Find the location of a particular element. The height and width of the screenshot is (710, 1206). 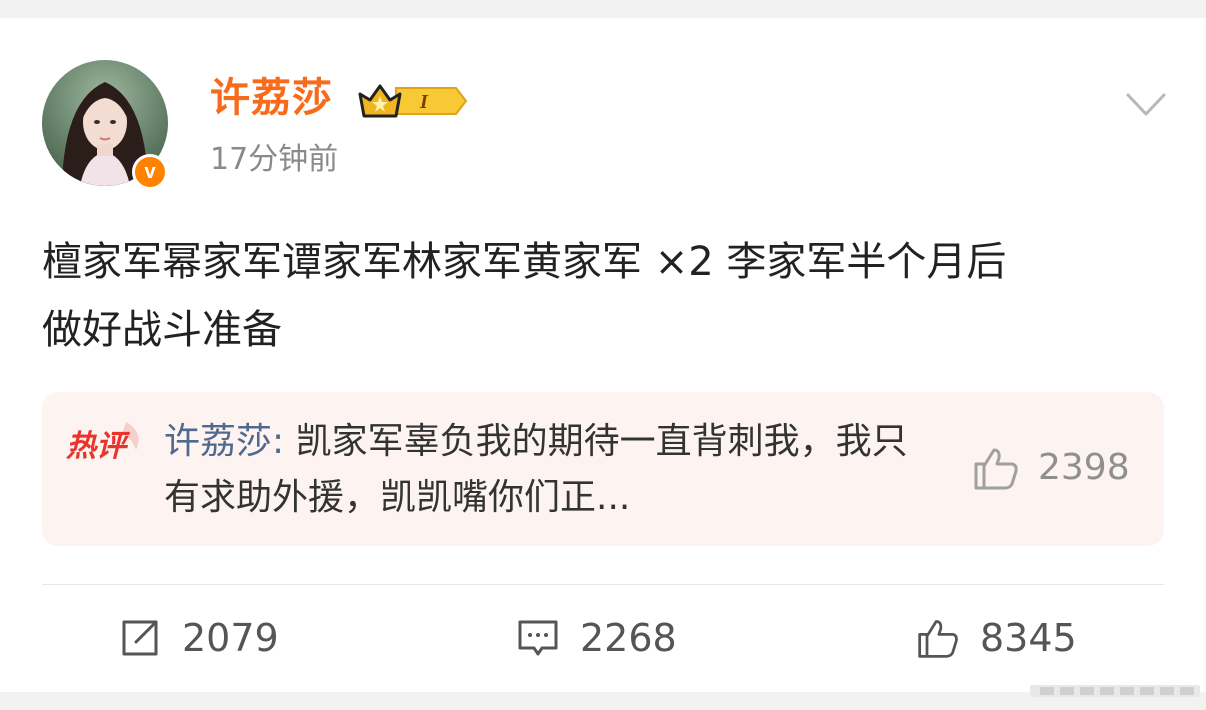

hot-comment-author: 许荔莎: is located at coordinates (224, 441).